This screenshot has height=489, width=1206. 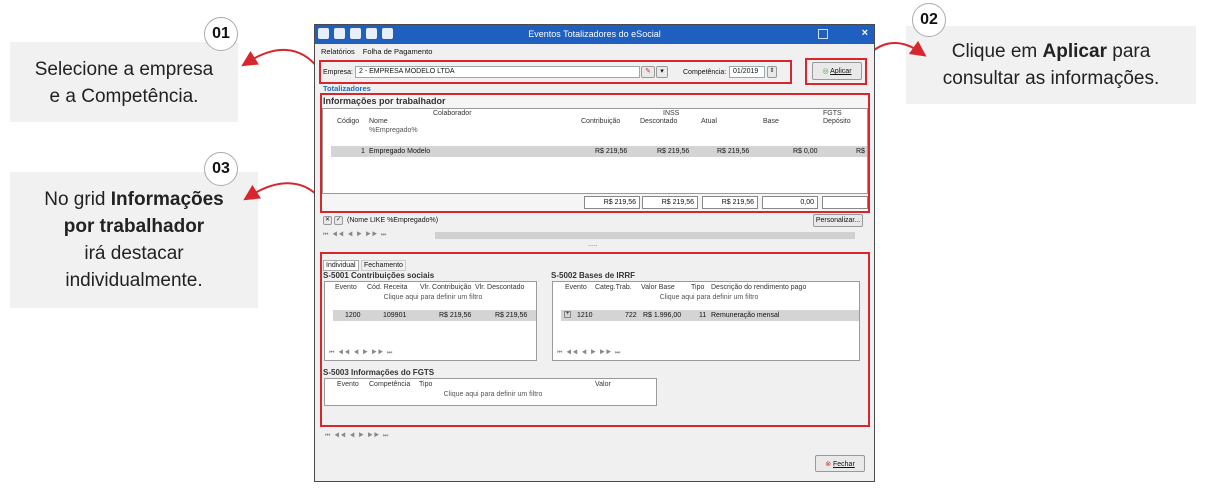 I want to click on close-icon: ×, so click(x=865, y=33).